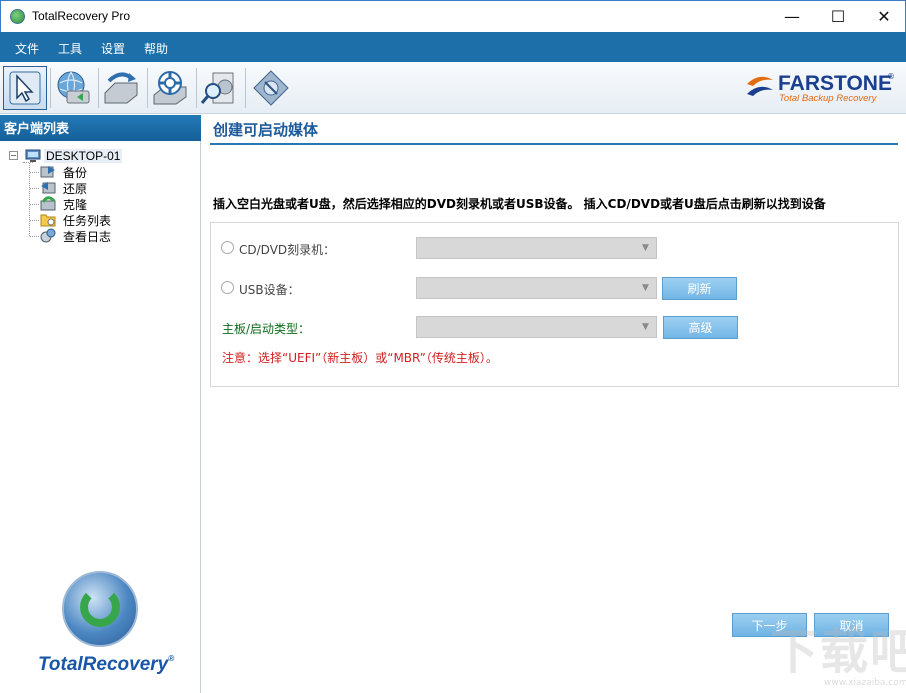  Describe the element at coordinates (453, 16) in the screenshot. I see `window-titlebar: TotalRecovery Pro — ☐ ✕` at that location.